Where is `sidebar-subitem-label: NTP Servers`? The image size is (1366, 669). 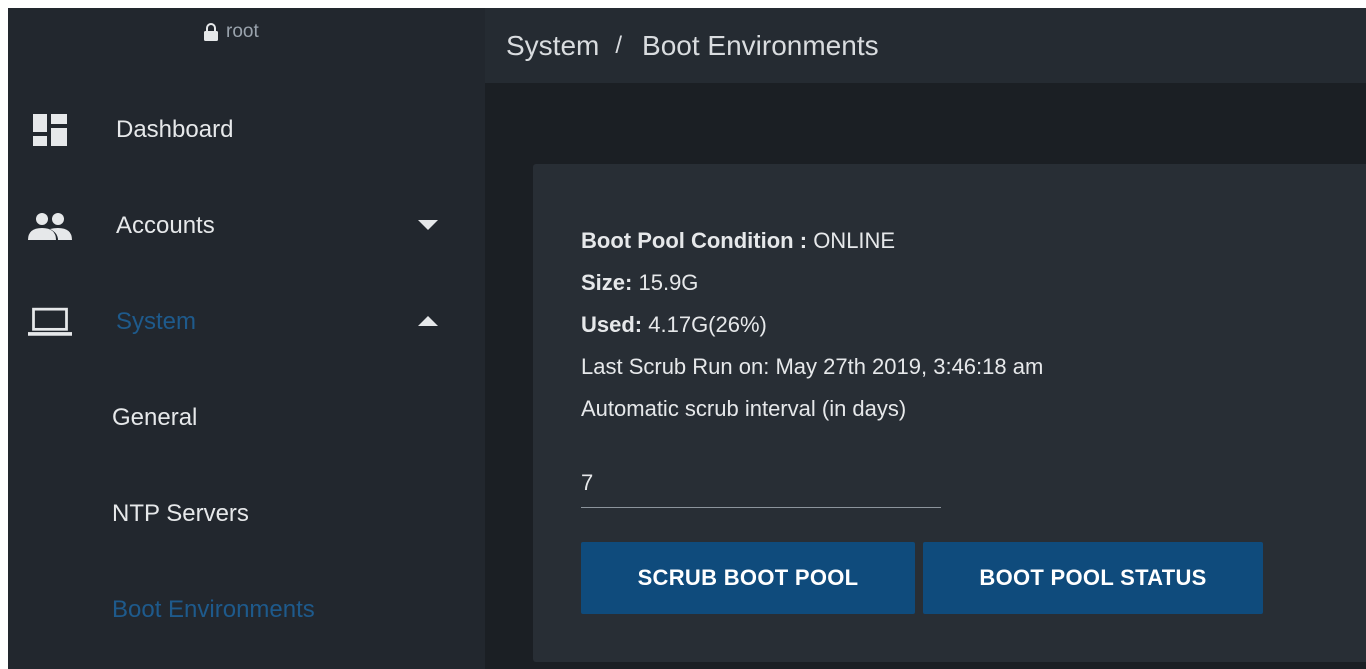 sidebar-subitem-label: NTP Servers is located at coordinates (180, 513).